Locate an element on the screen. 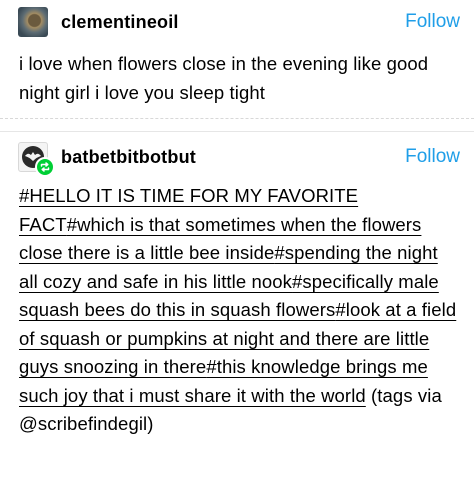 The width and height of the screenshot is (474, 477). post-header: batbetbitbotbut Follow is located at coordinates (239, 158).